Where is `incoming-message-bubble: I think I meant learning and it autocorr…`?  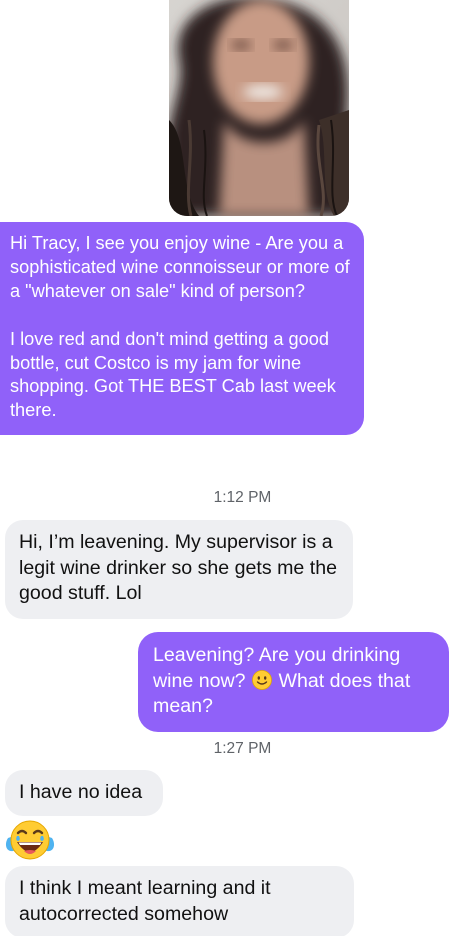 incoming-message-bubble: I think I meant learning and it autocorr… is located at coordinates (179, 901).